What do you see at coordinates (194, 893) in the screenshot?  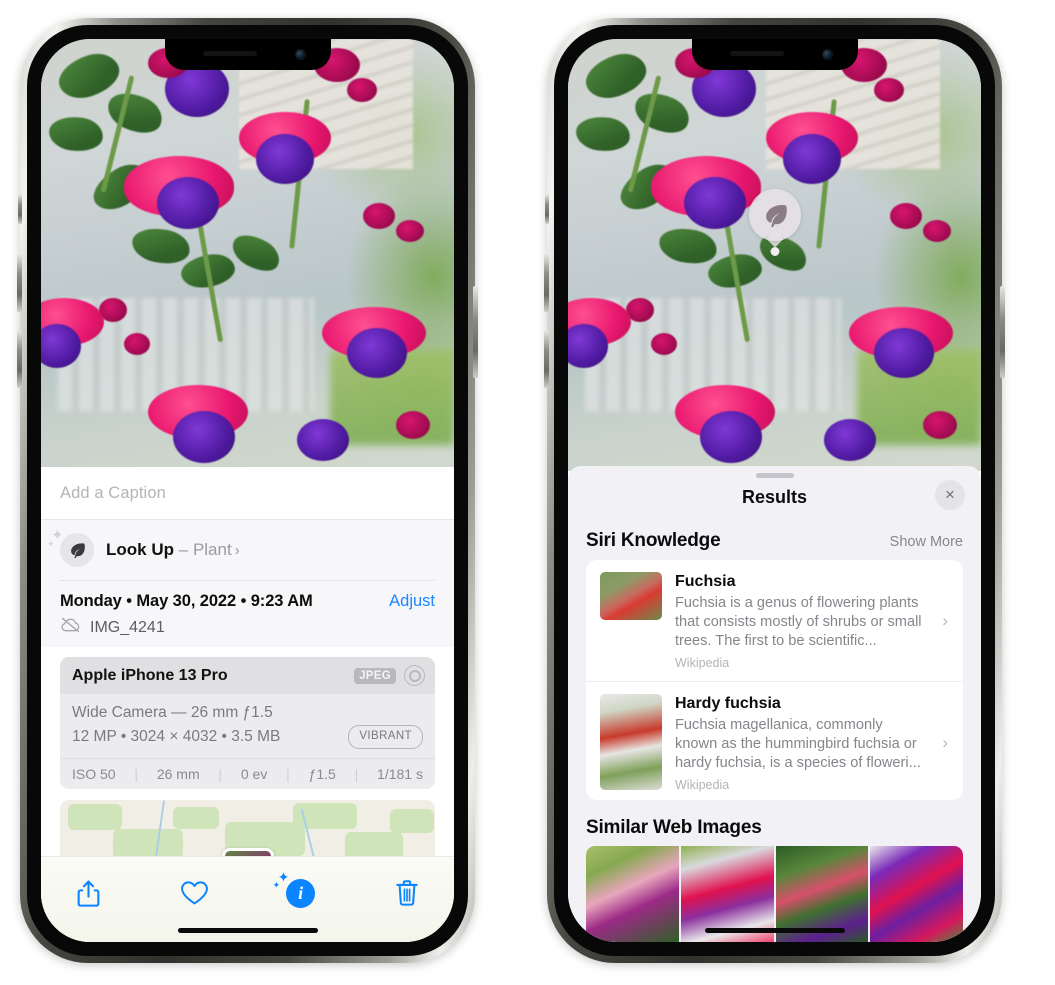 I see `favorite-button` at bounding box center [194, 893].